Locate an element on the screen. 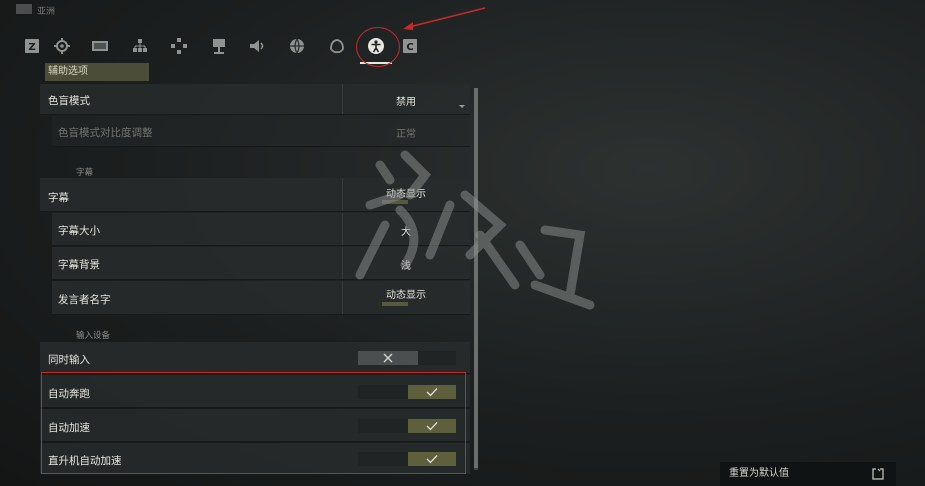 The height and width of the screenshot is (486, 925). svg-text: Z is located at coordinates (31, 47).